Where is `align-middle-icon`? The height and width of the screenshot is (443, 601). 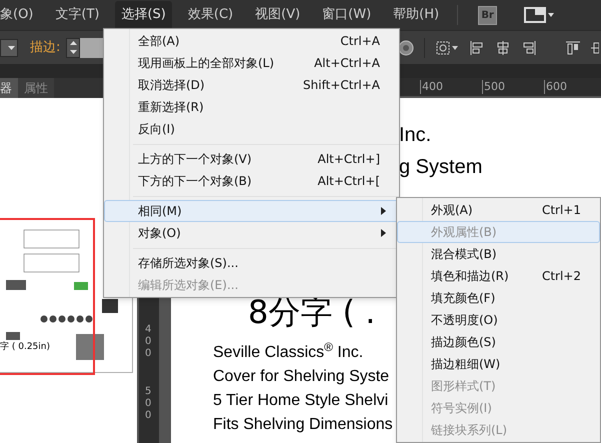 align-middle-icon is located at coordinates (595, 48).